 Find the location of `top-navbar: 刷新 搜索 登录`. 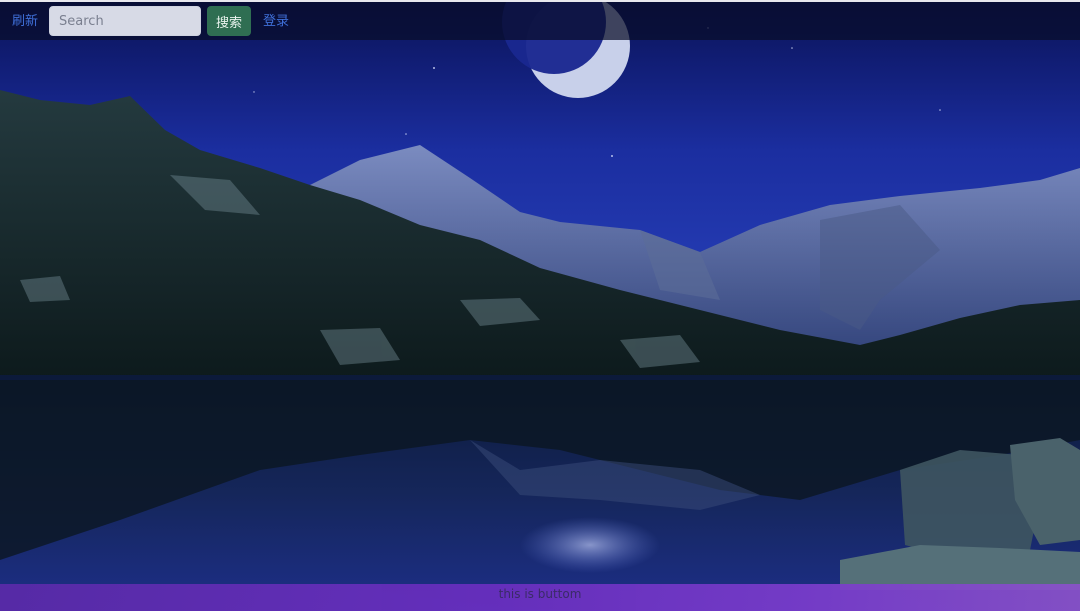

top-navbar: 刷新 搜索 登录 is located at coordinates (540, 20).